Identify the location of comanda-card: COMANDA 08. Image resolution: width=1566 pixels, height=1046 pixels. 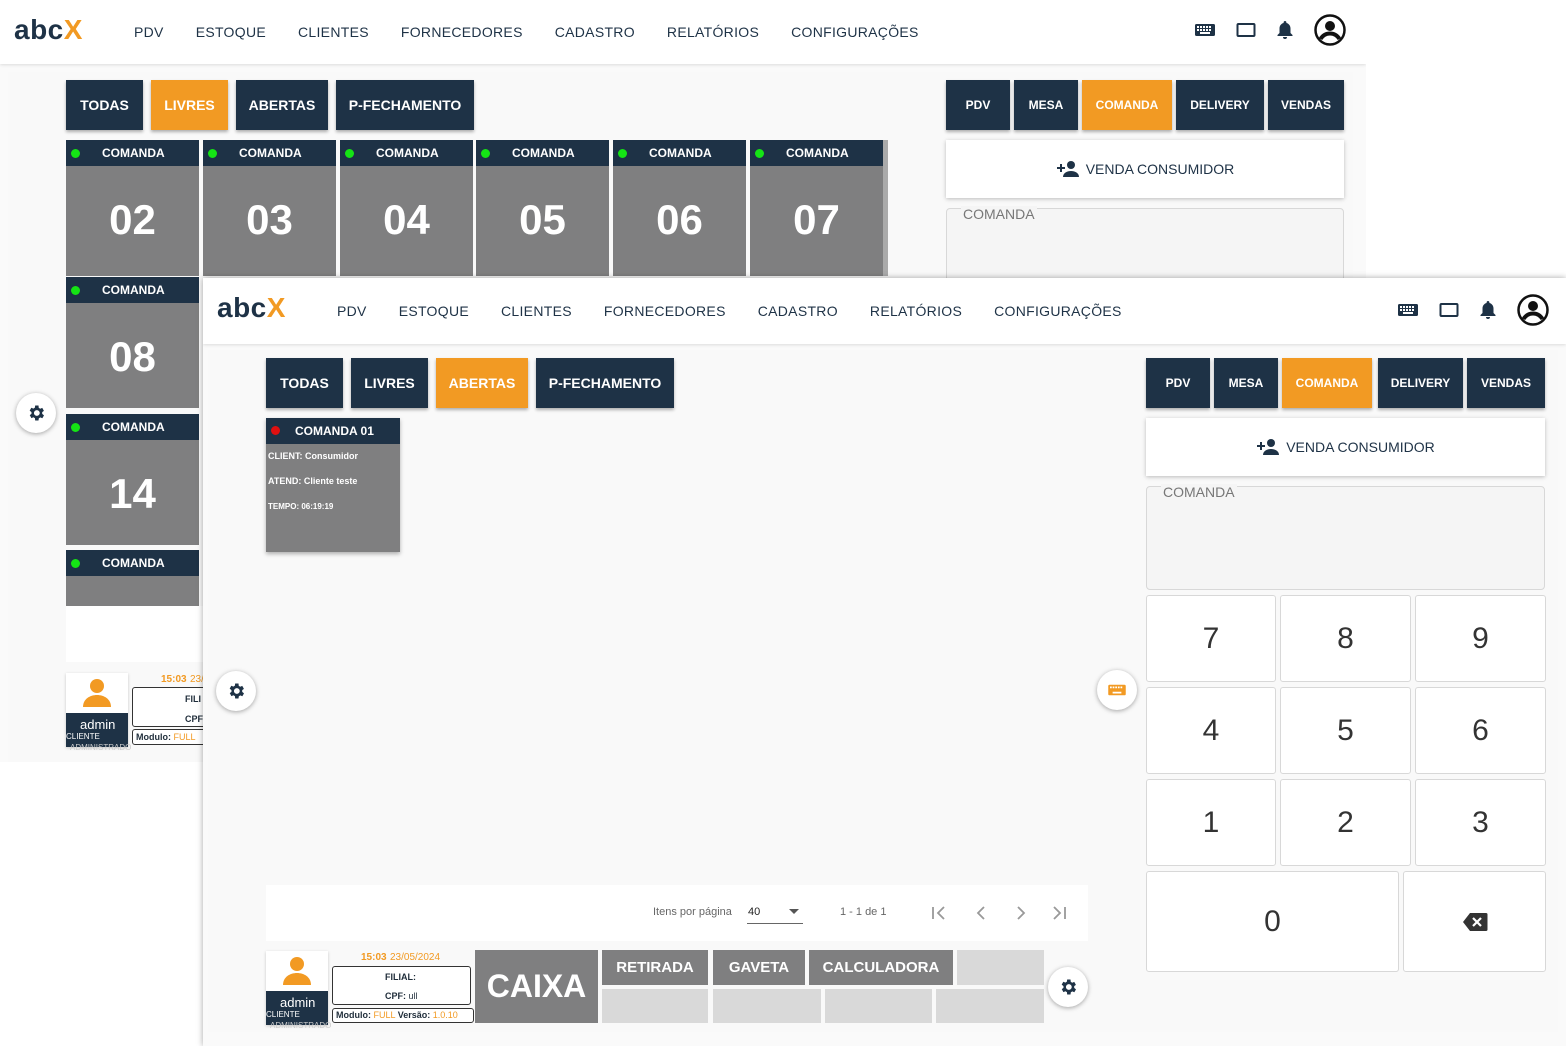
(132, 342).